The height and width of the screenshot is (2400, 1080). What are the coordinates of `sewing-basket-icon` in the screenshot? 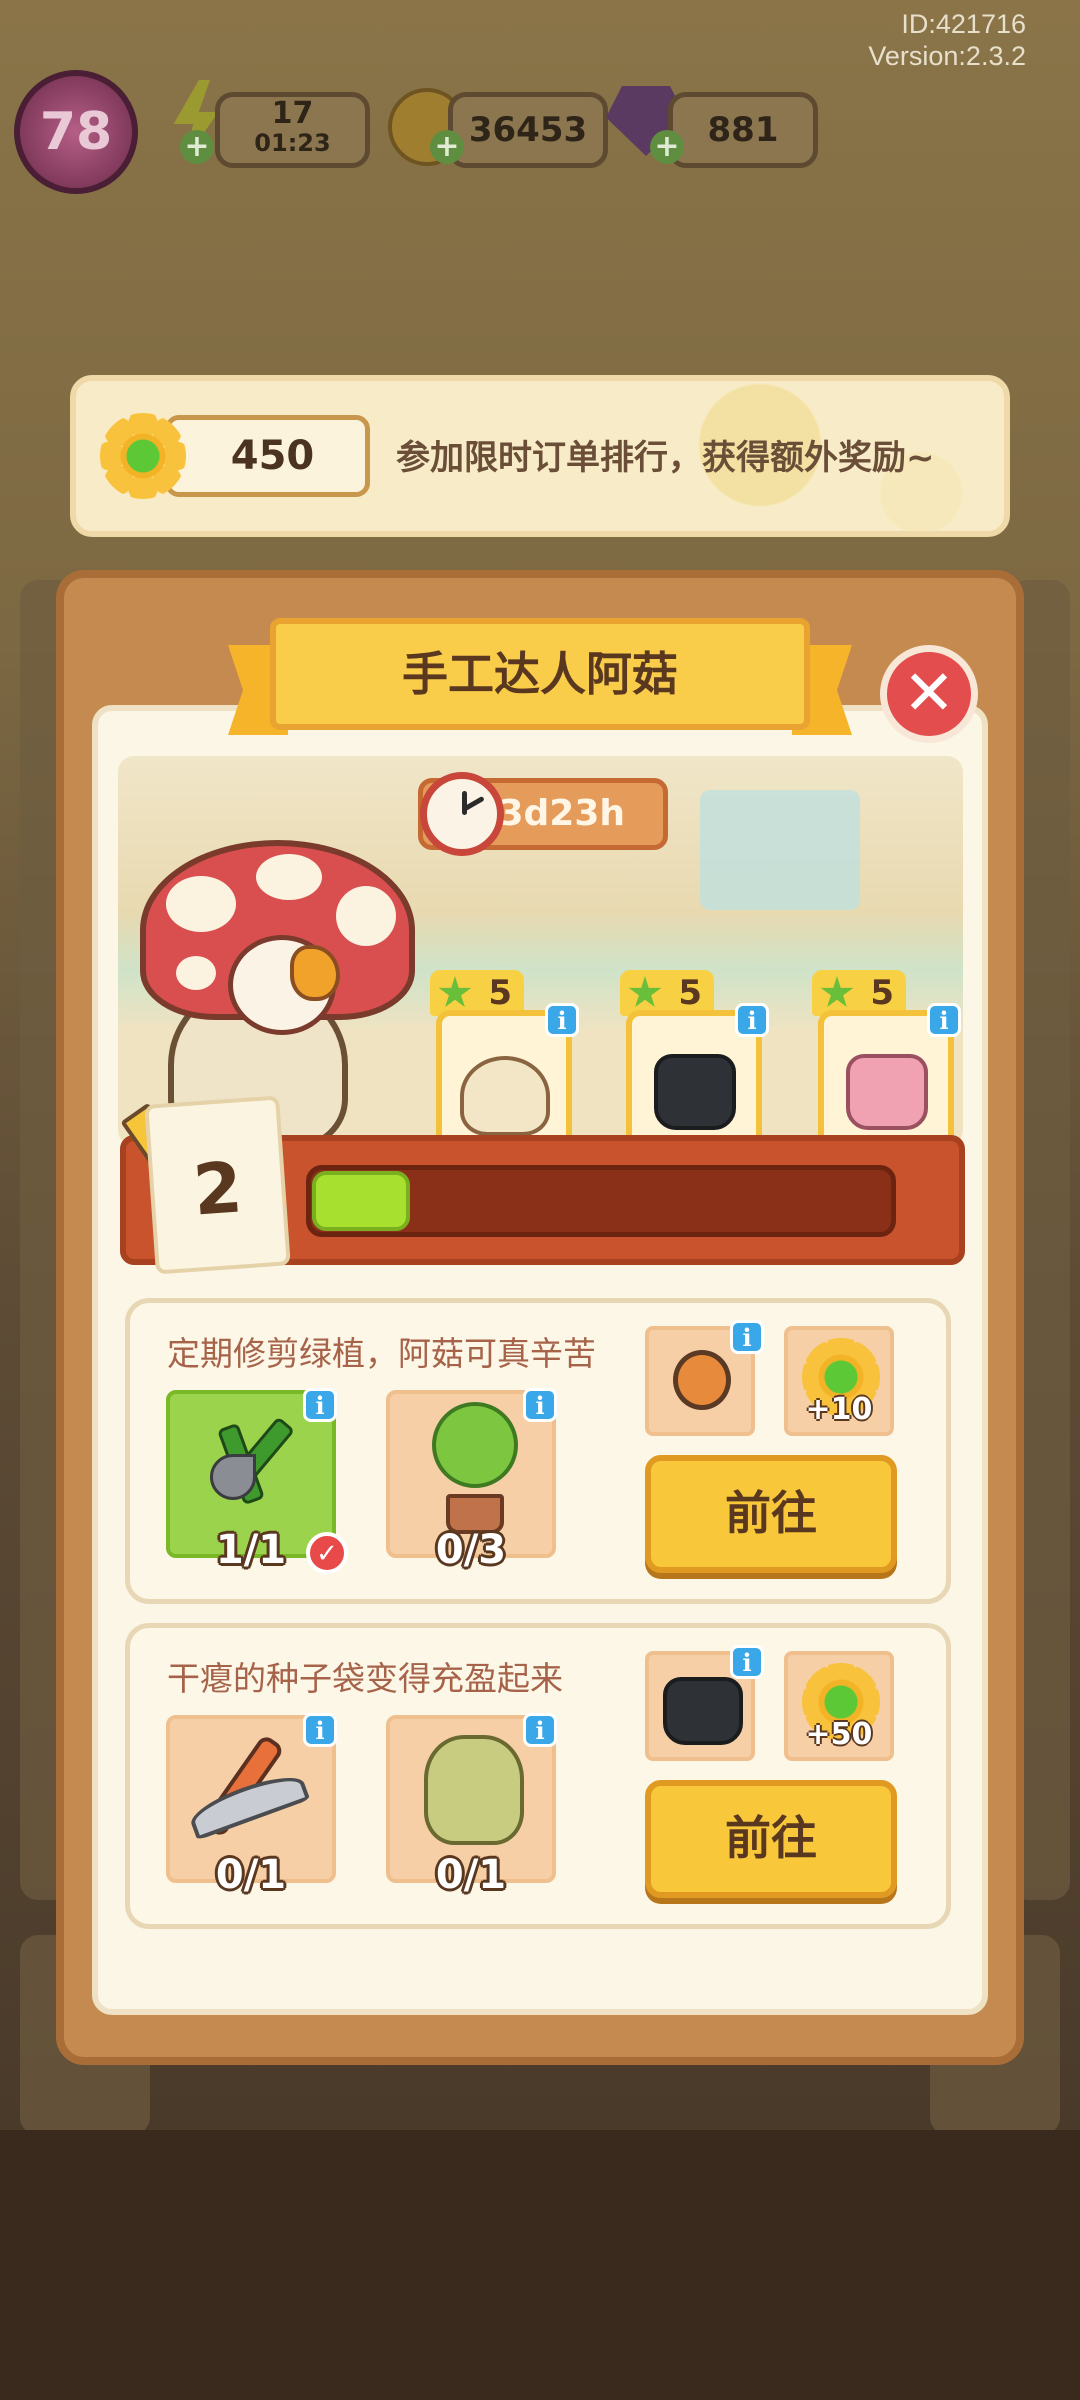 It's located at (780, 850).